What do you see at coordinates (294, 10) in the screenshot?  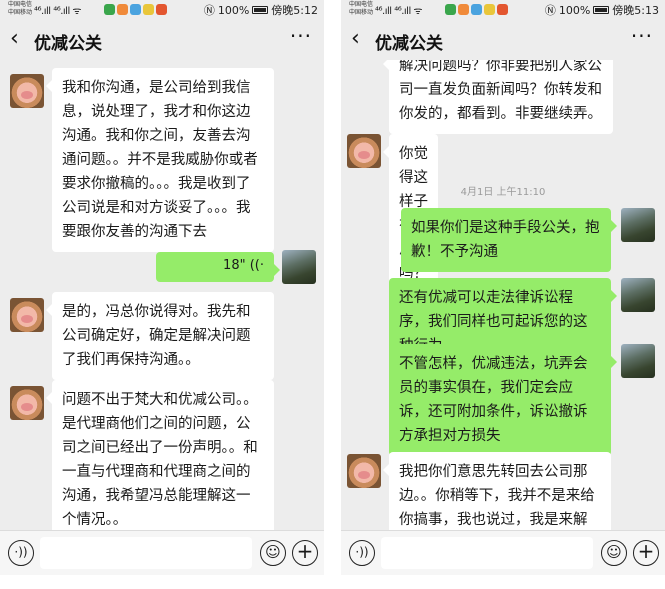 I see `clock: 傍晚5:12` at bounding box center [294, 10].